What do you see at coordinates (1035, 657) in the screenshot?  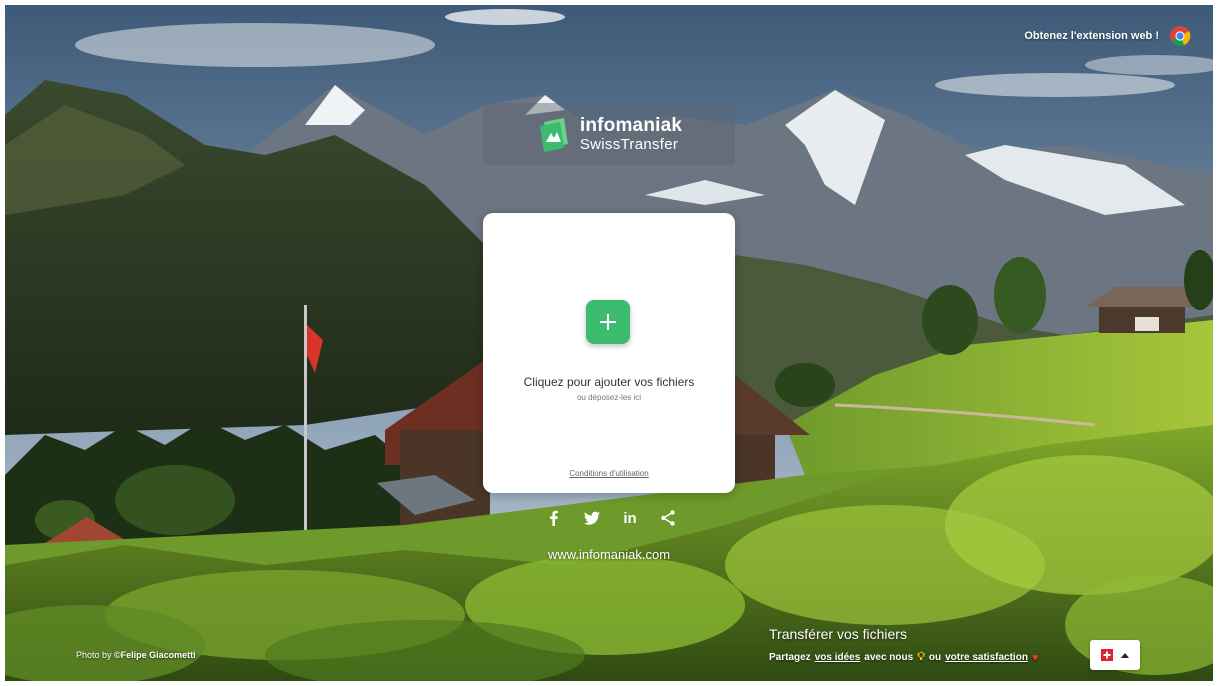 I see `heart-icon: ♥` at bounding box center [1035, 657].